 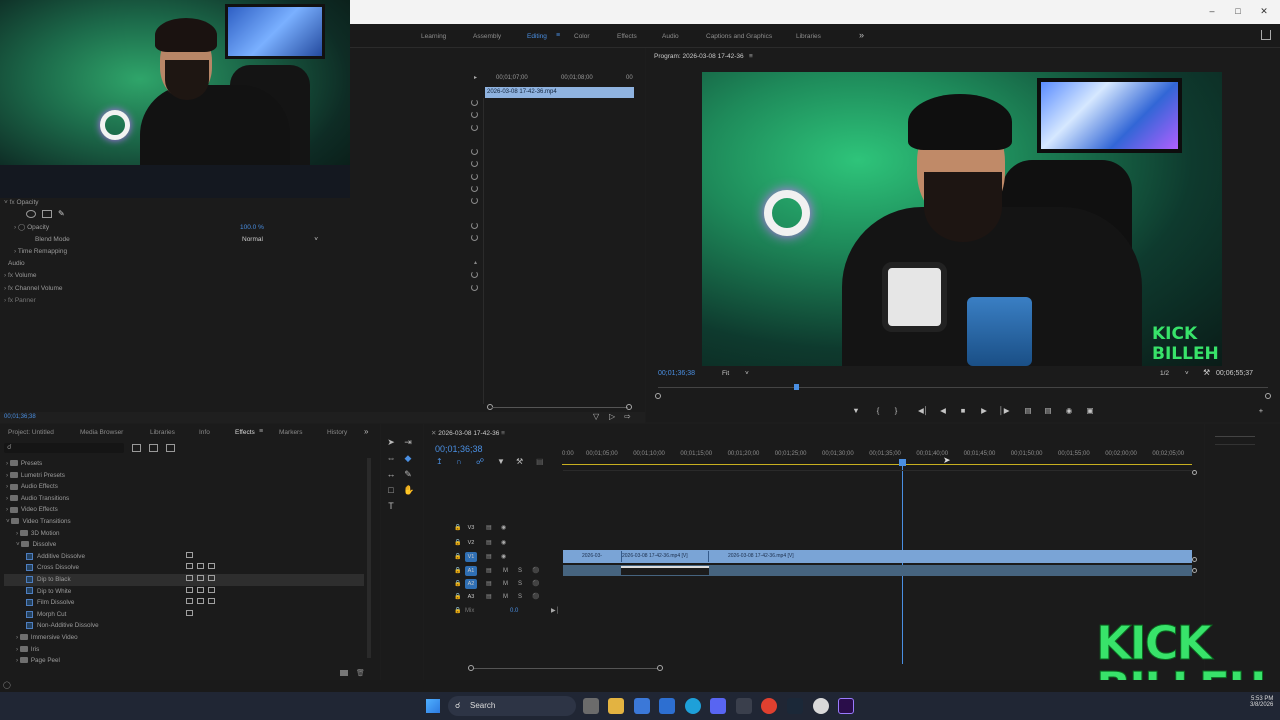 What do you see at coordinates (878, 411) in the screenshot?
I see `mark-in-icon: {` at bounding box center [878, 411].